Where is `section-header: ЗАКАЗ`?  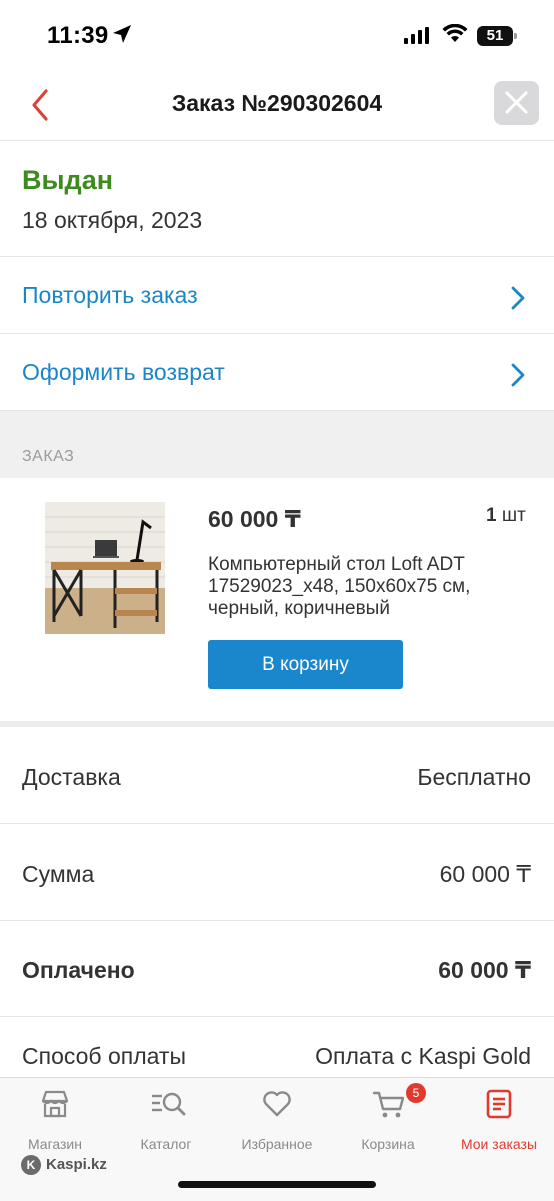
section-header: ЗАКАЗ is located at coordinates (277, 444).